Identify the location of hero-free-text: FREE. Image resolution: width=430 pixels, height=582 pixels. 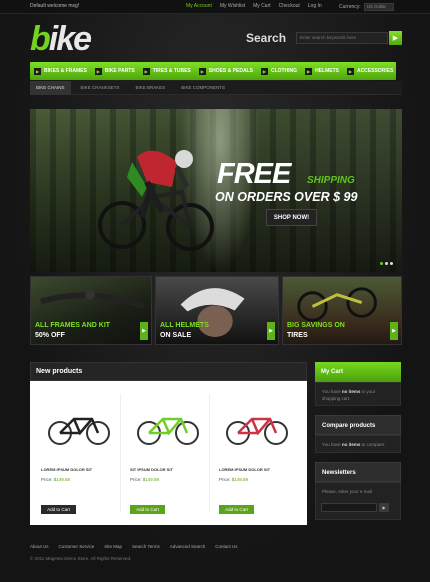
(254, 174).